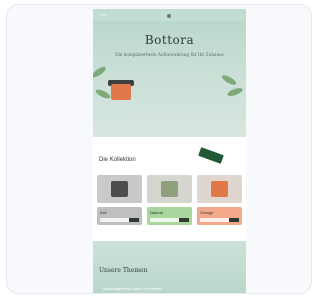 The height and width of the screenshot is (302, 320). Describe the element at coordinates (121, 92) in the screenshot. I see `storage-box-image` at that location.